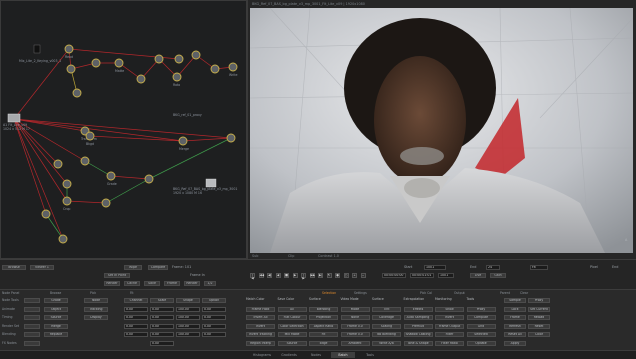  What do you see at coordinates (515, 343) in the screenshot?
I see `right-panel-button: Apply` at bounding box center [515, 343].